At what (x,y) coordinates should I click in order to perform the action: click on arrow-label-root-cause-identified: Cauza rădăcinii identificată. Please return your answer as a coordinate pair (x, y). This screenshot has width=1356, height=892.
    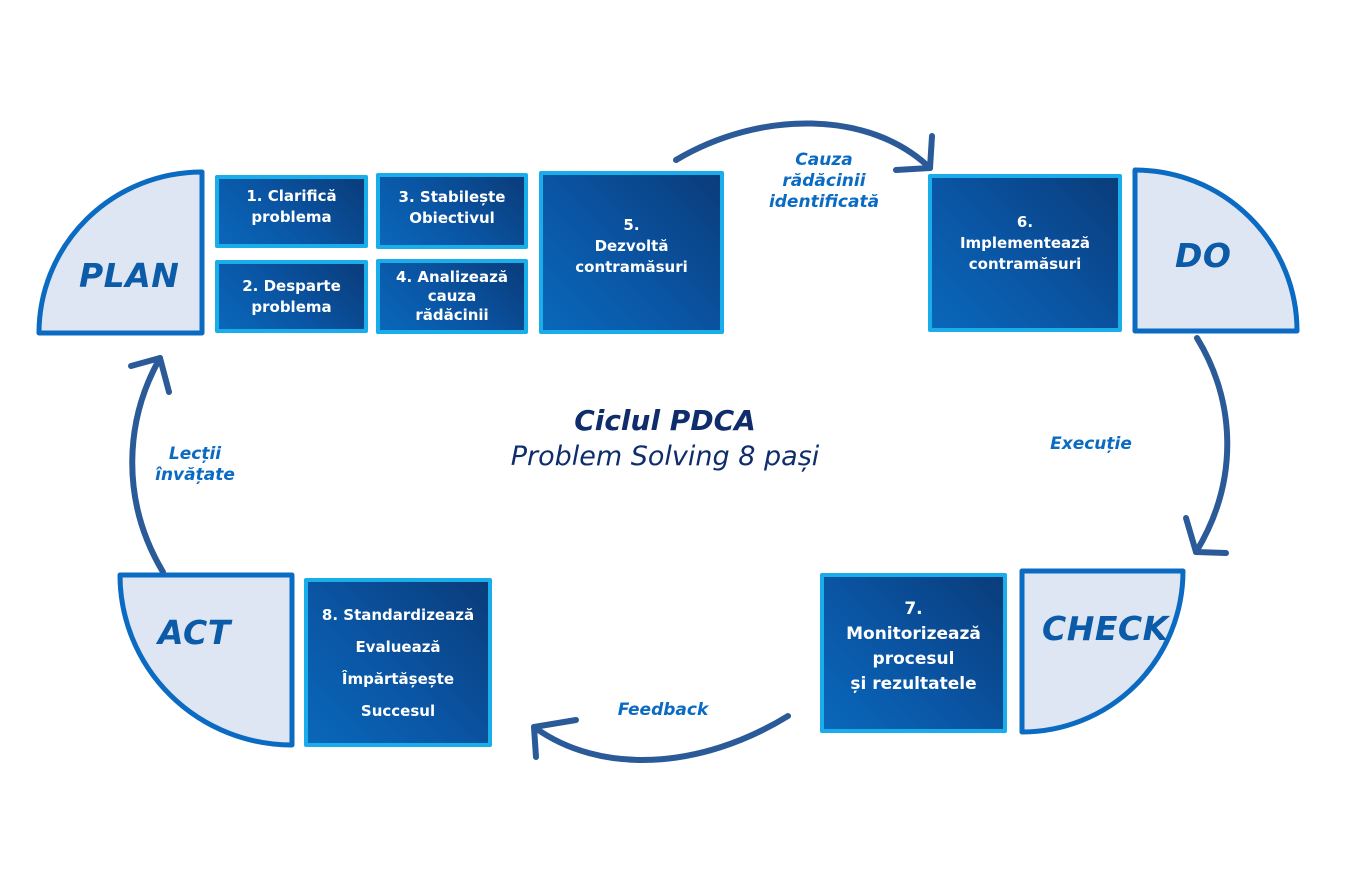
    Looking at the image, I should click on (824, 181).